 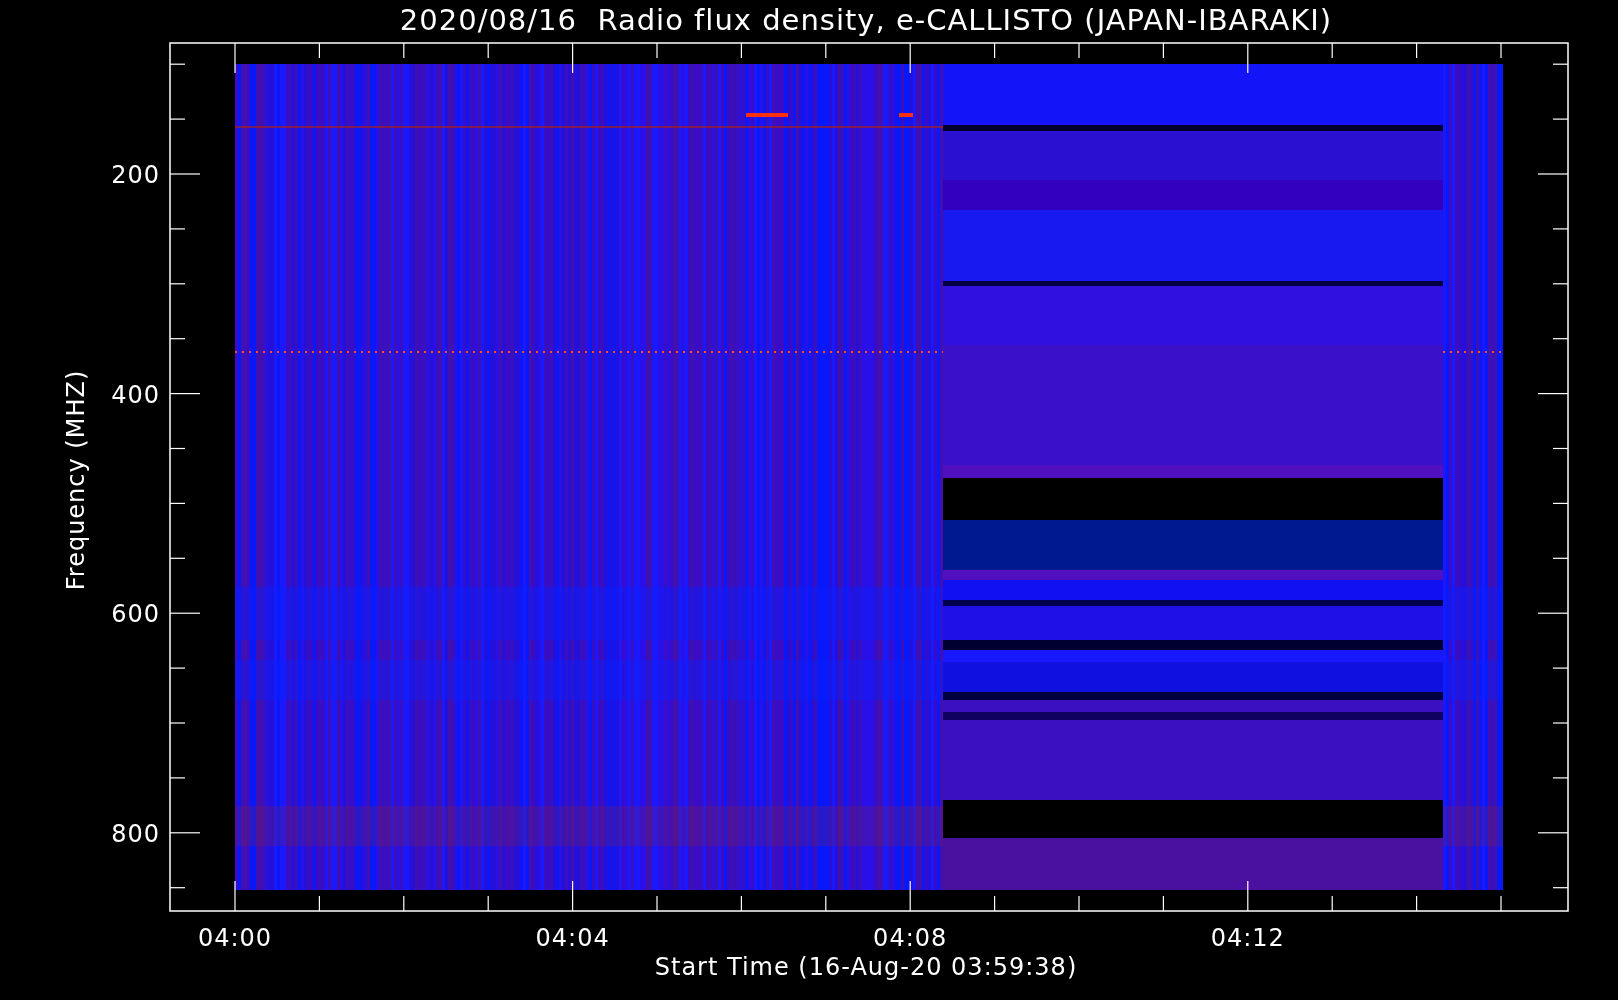 What do you see at coordinates (76, 480) in the screenshot?
I see `y-axis-label: Frequency (MHZ)` at bounding box center [76, 480].